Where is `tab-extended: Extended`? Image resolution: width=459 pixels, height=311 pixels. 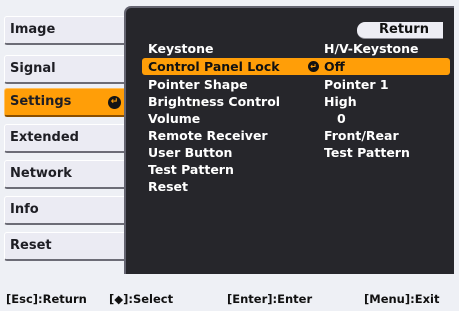 tab-extended: Extended is located at coordinates (66, 138).